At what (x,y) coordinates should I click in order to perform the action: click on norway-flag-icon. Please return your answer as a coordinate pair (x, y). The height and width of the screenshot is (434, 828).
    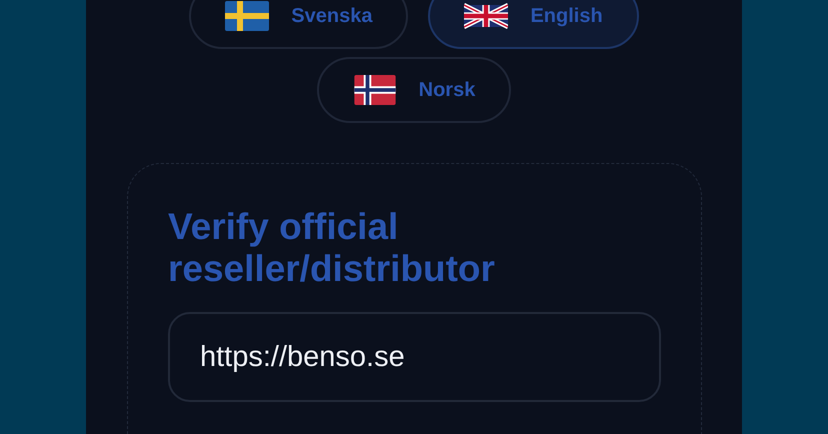
    Looking at the image, I should click on (374, 90).